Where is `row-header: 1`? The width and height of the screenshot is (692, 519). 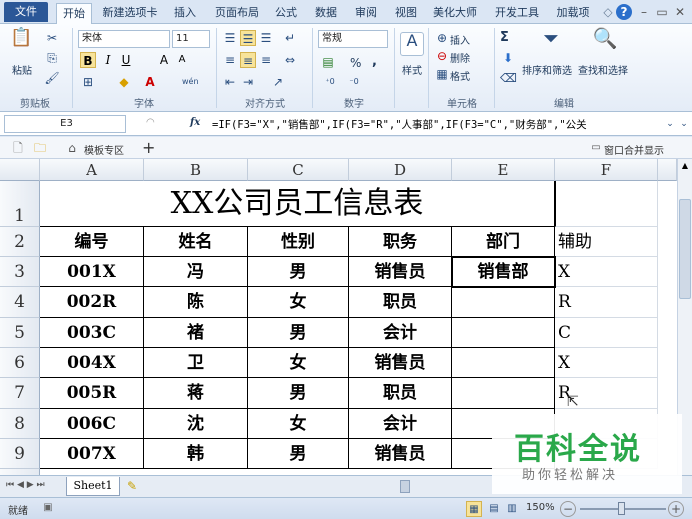 row-header: 1 is located at coordinates (20, 204).